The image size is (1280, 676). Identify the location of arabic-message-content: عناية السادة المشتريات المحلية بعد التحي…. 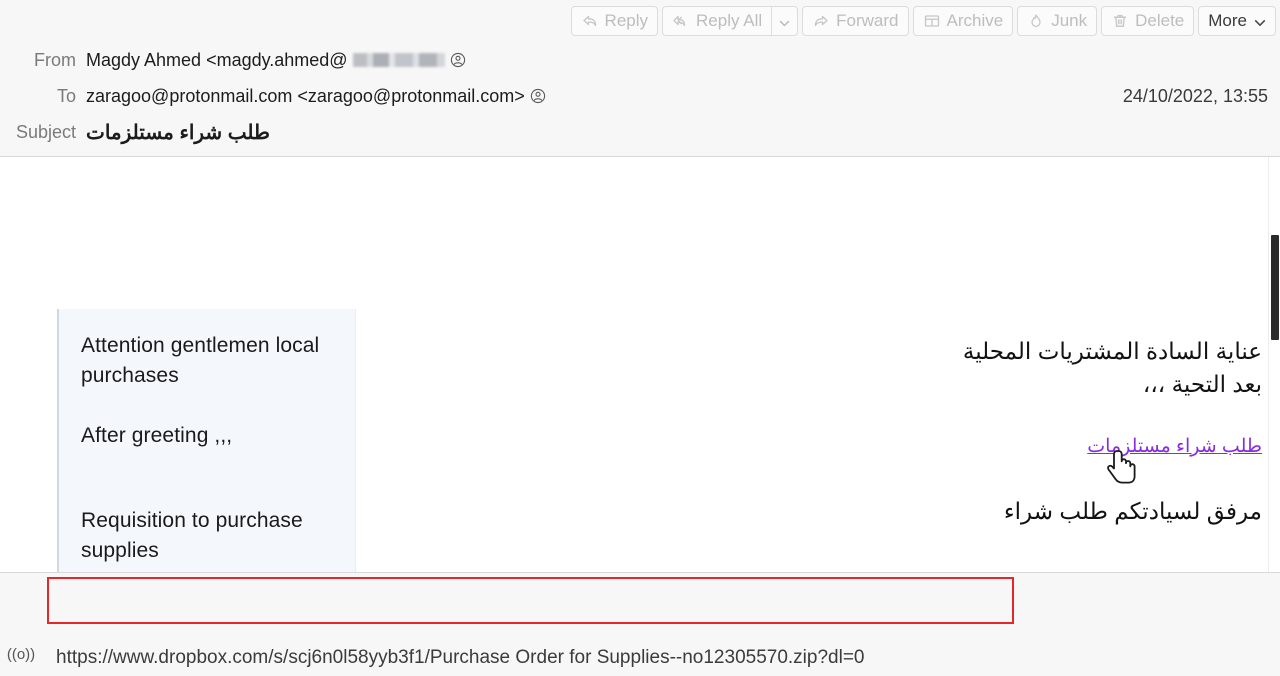
(992, 431).